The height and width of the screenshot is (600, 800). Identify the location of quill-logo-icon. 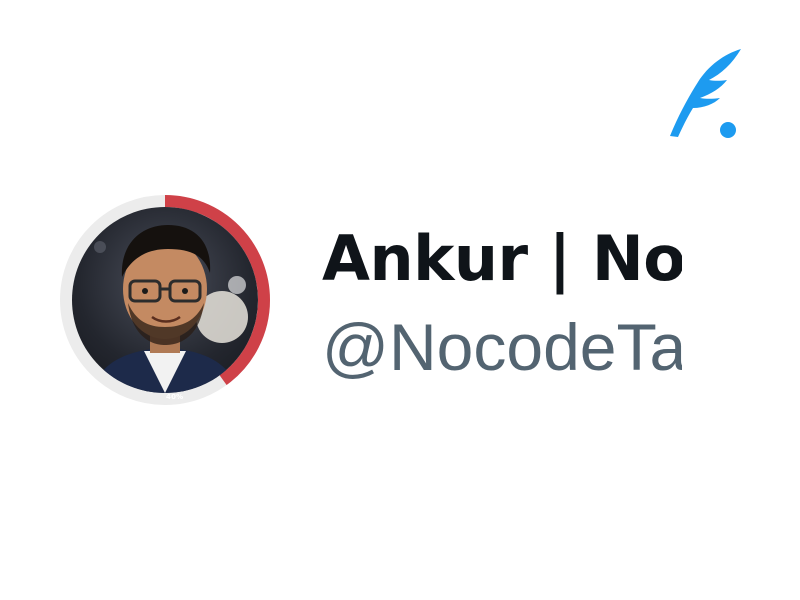
(705, 93).